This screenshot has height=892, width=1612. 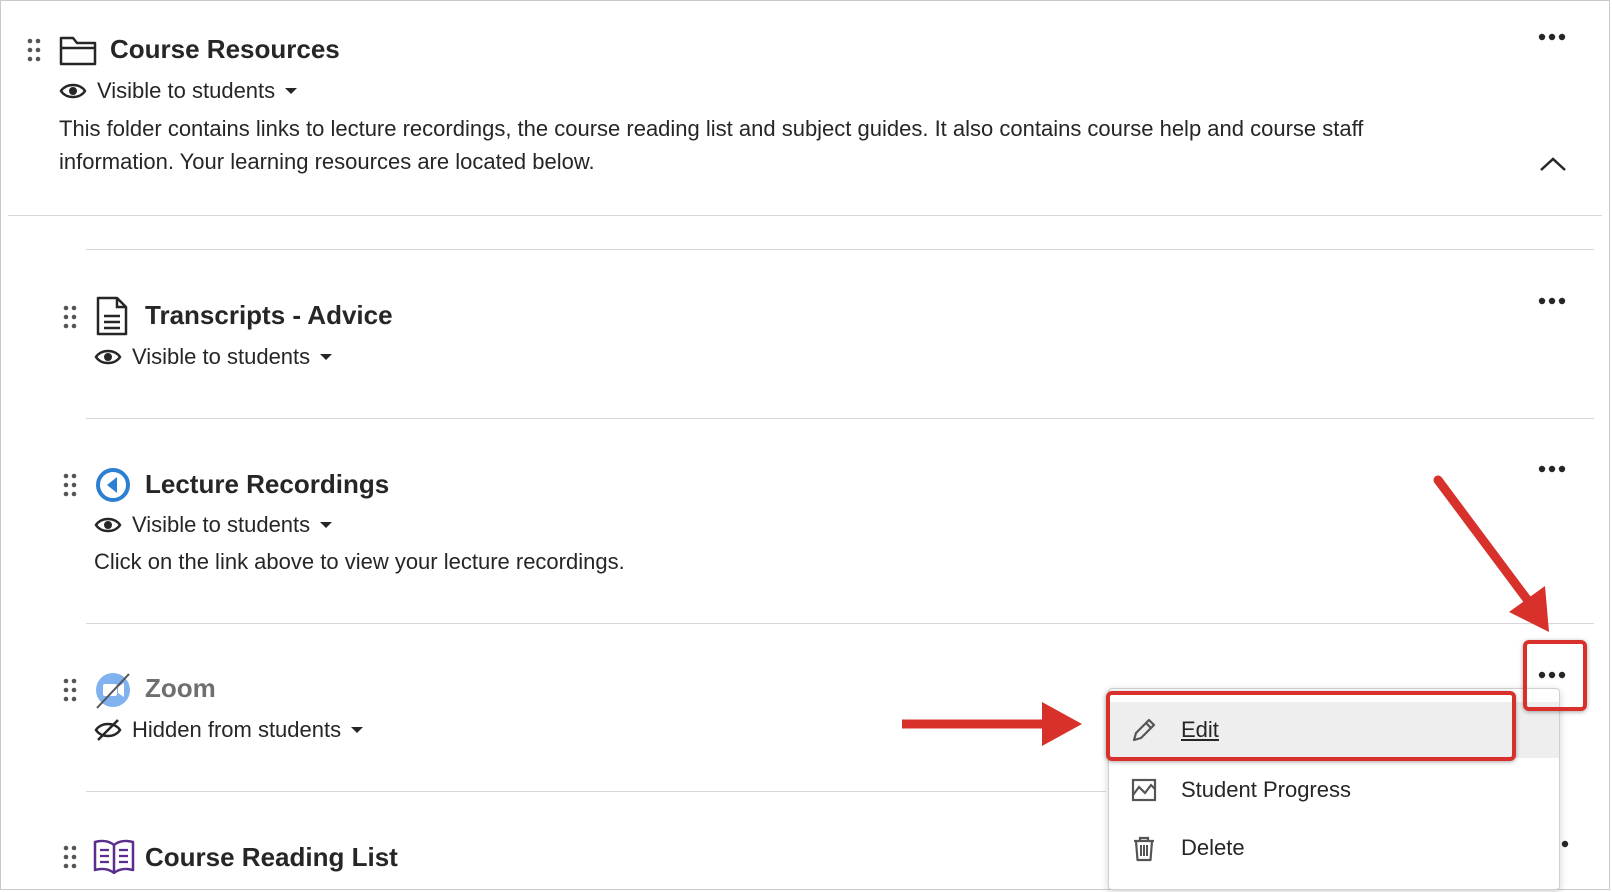 What do you see at coordinates (78, 51) in the screenshot?
I see `folder-icon` at bounding box center [78, 51].